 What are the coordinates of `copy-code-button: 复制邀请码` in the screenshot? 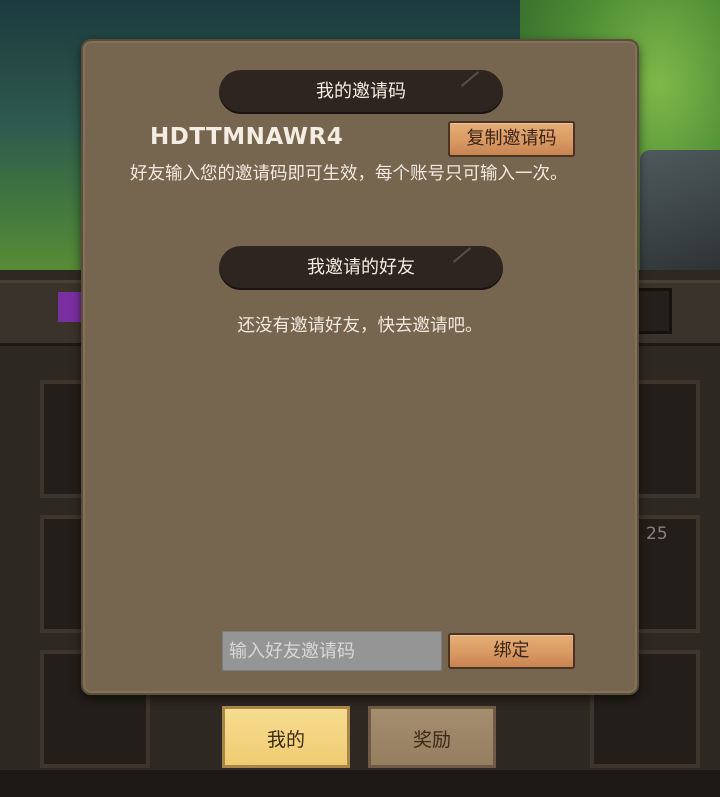 It's located at (511, 139).